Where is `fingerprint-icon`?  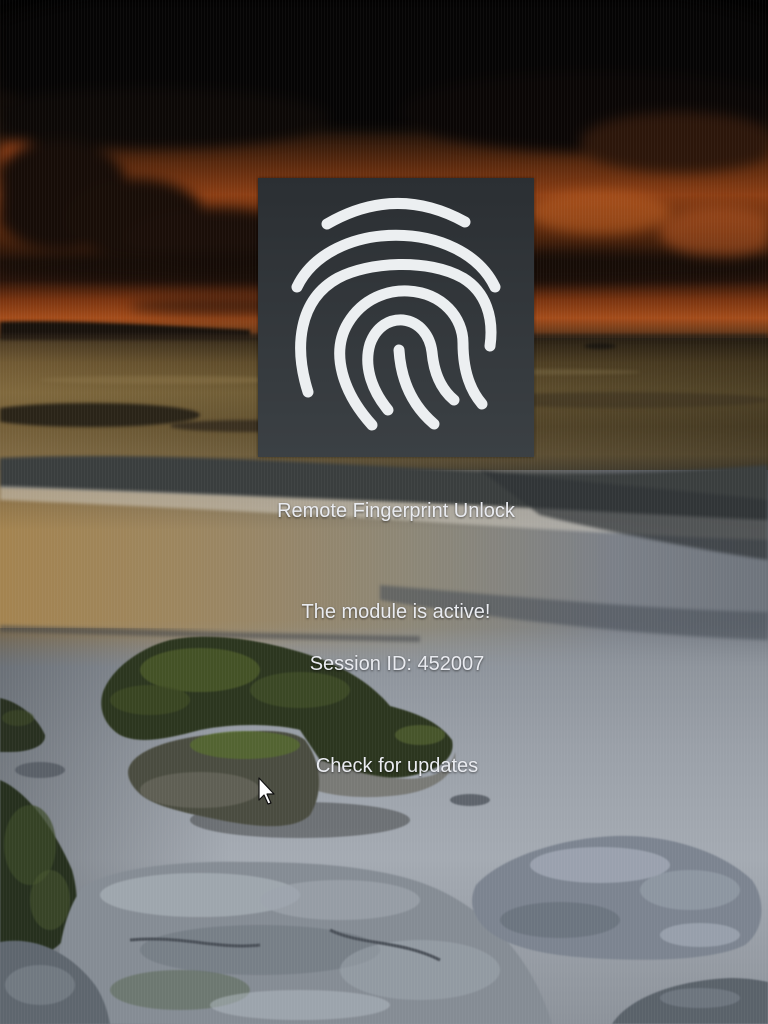
fingerprint-icon is located at coordinates (396, 314).